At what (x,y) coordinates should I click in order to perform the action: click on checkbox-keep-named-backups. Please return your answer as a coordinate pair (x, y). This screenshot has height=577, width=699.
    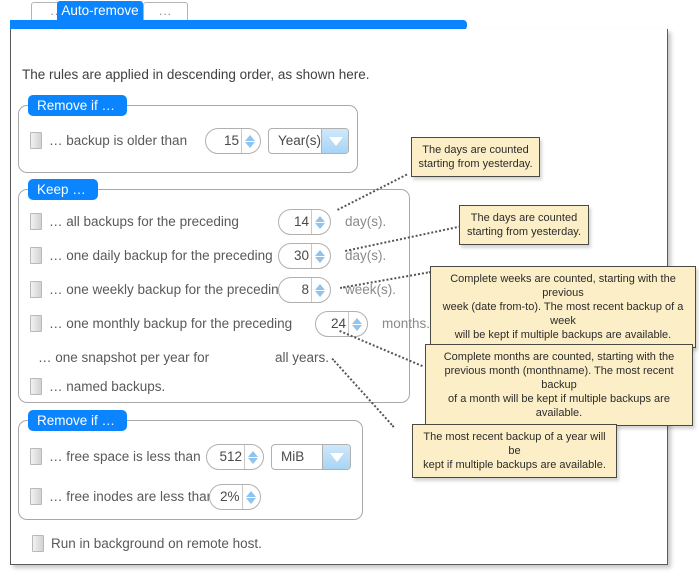
    Looking at the image, I should click on (36, 386).